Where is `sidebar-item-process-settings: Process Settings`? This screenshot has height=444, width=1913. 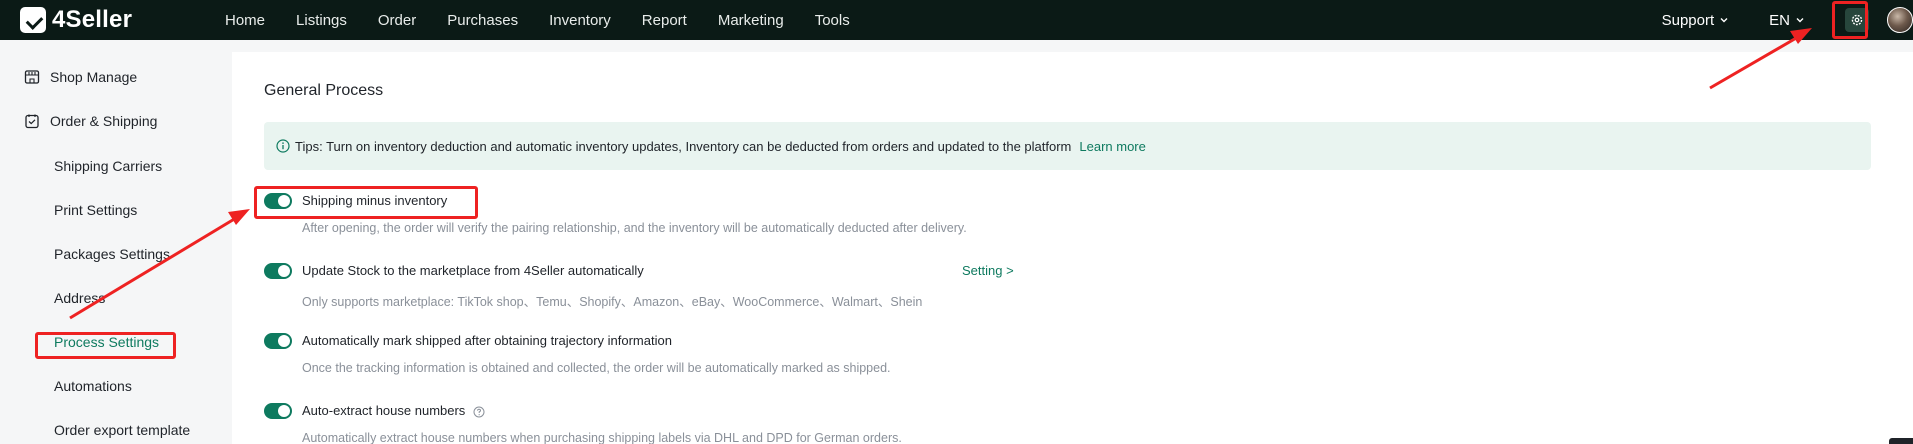
sidebar-item-process-settings: Process Settings is located at coordinates (106, 342).